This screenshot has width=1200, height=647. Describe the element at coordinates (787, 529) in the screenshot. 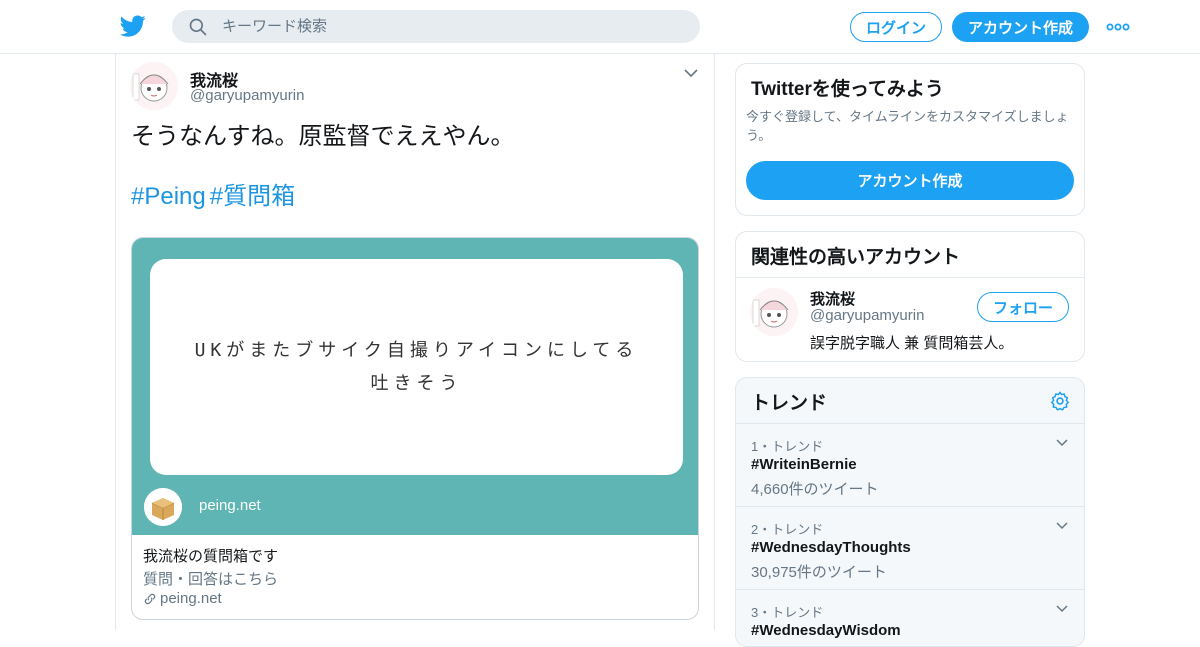

I see `trend-meta: 2・トレンド` at that location.